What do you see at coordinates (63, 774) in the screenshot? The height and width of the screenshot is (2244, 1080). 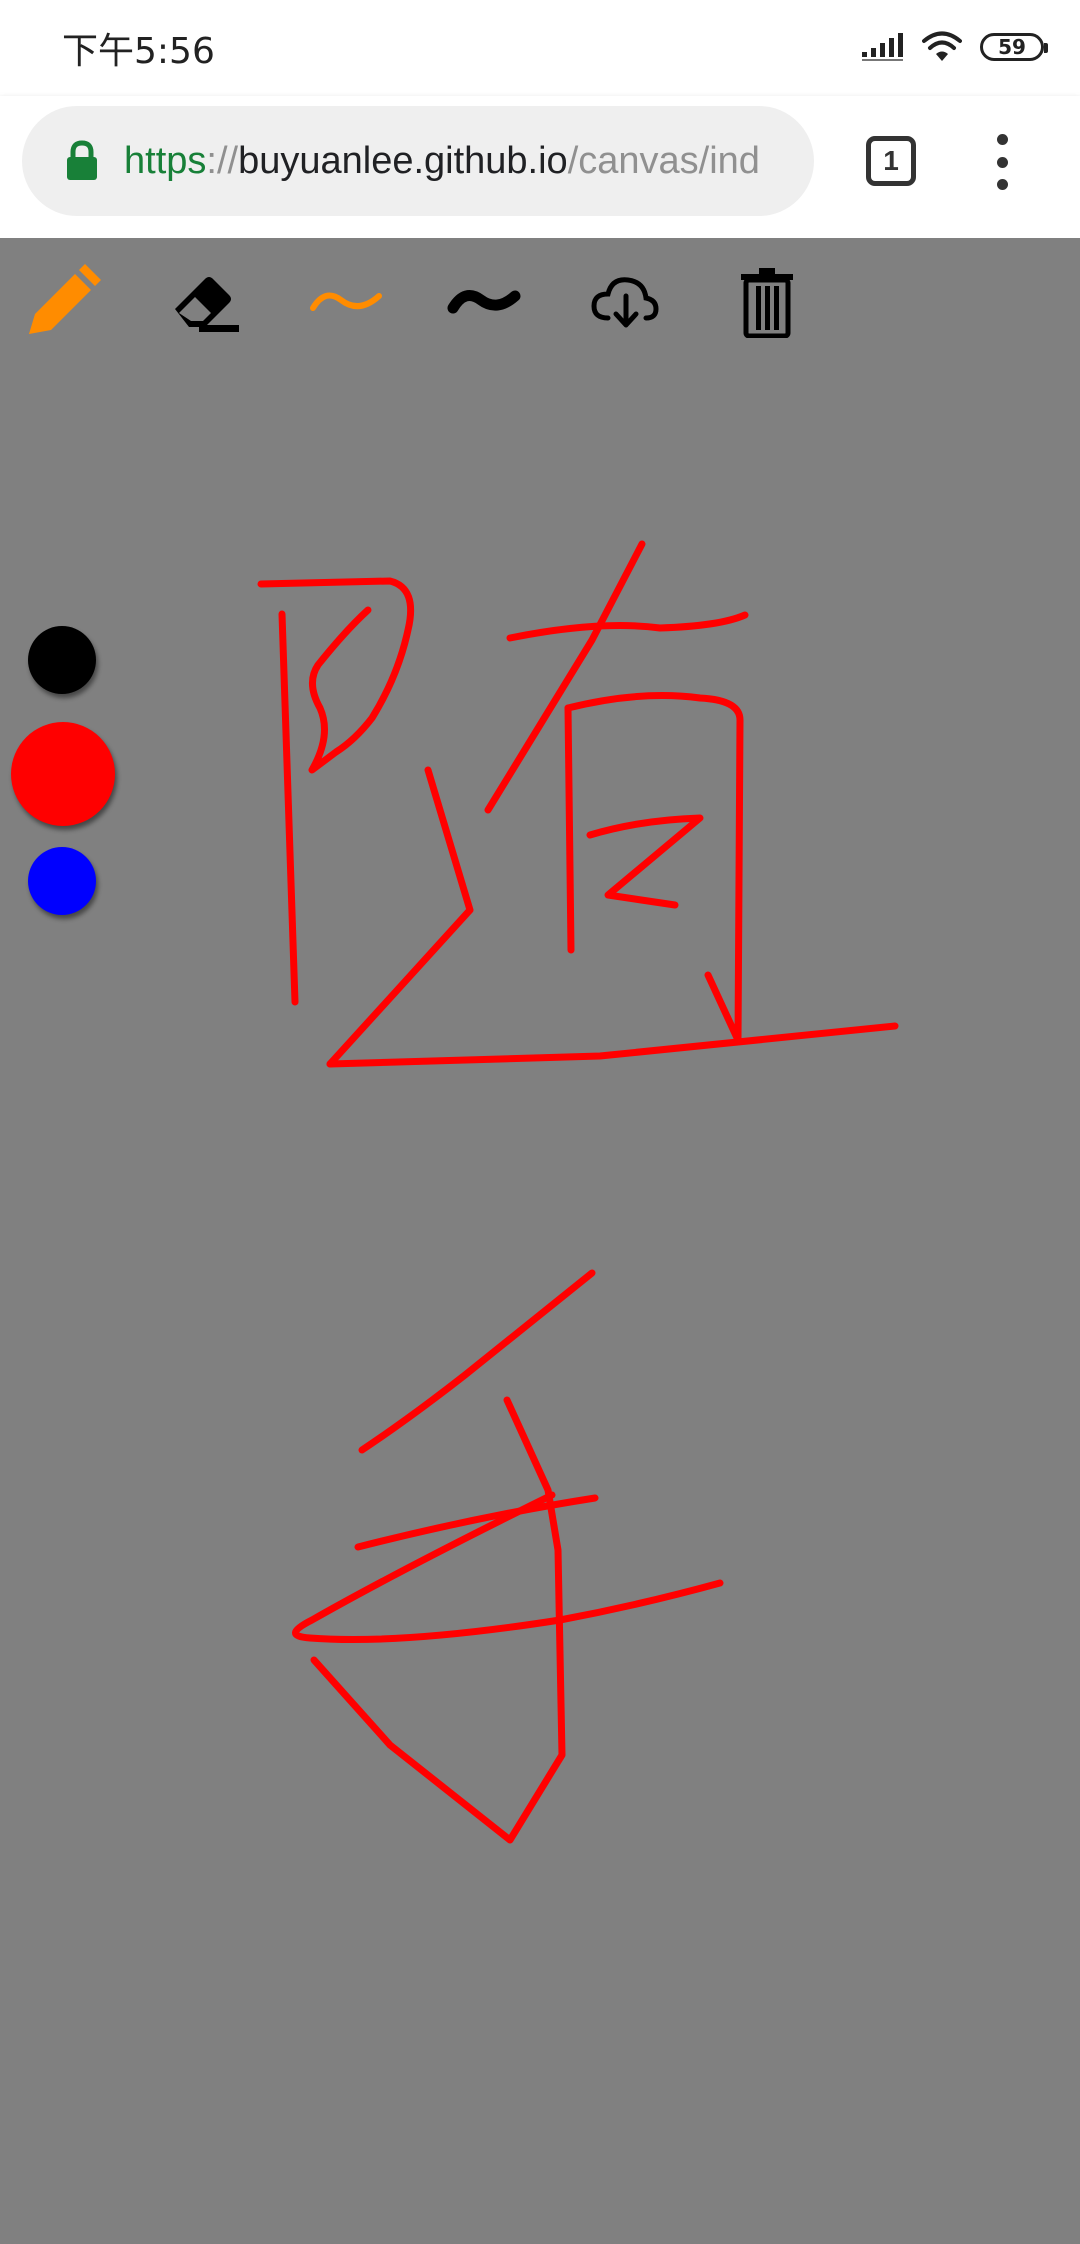 I see `color-swatch-red` at bounding box center [63, 774].